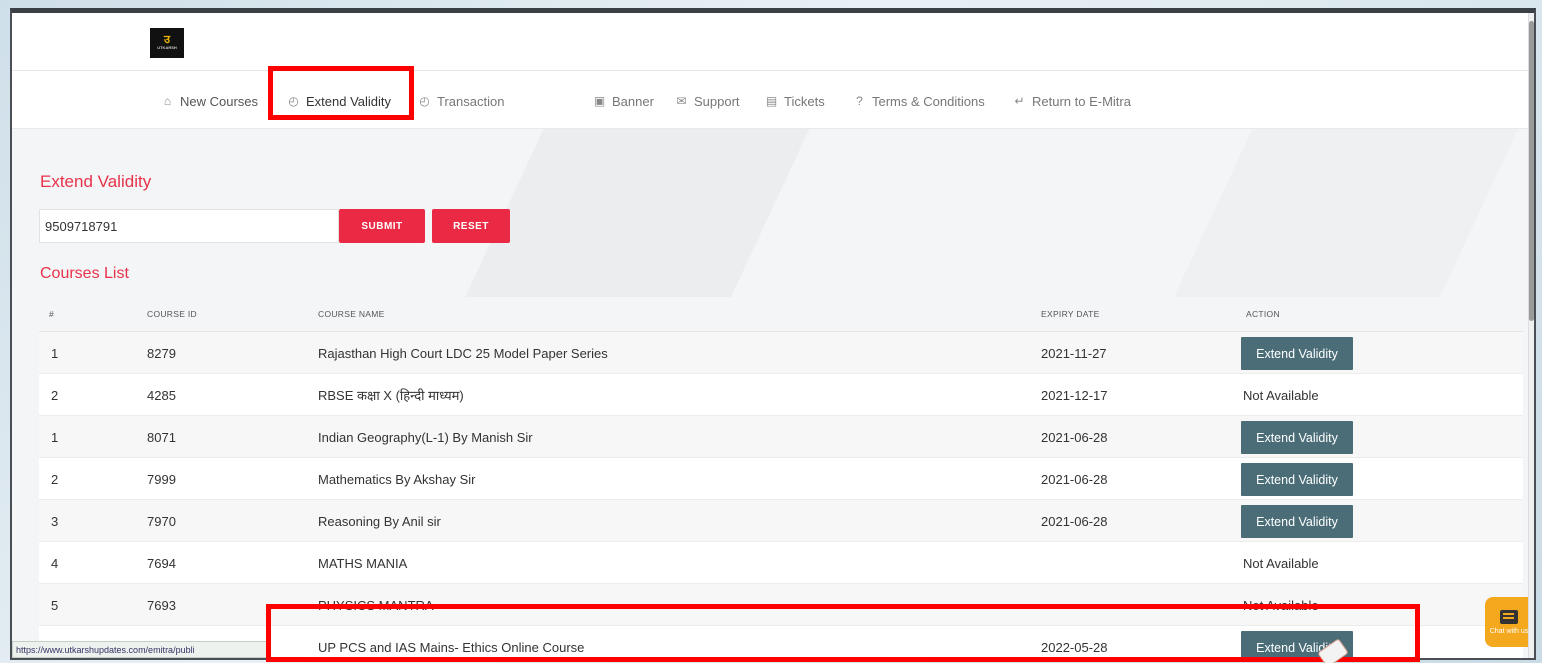  I want to click on course-id: 4285, so click(161, 395).